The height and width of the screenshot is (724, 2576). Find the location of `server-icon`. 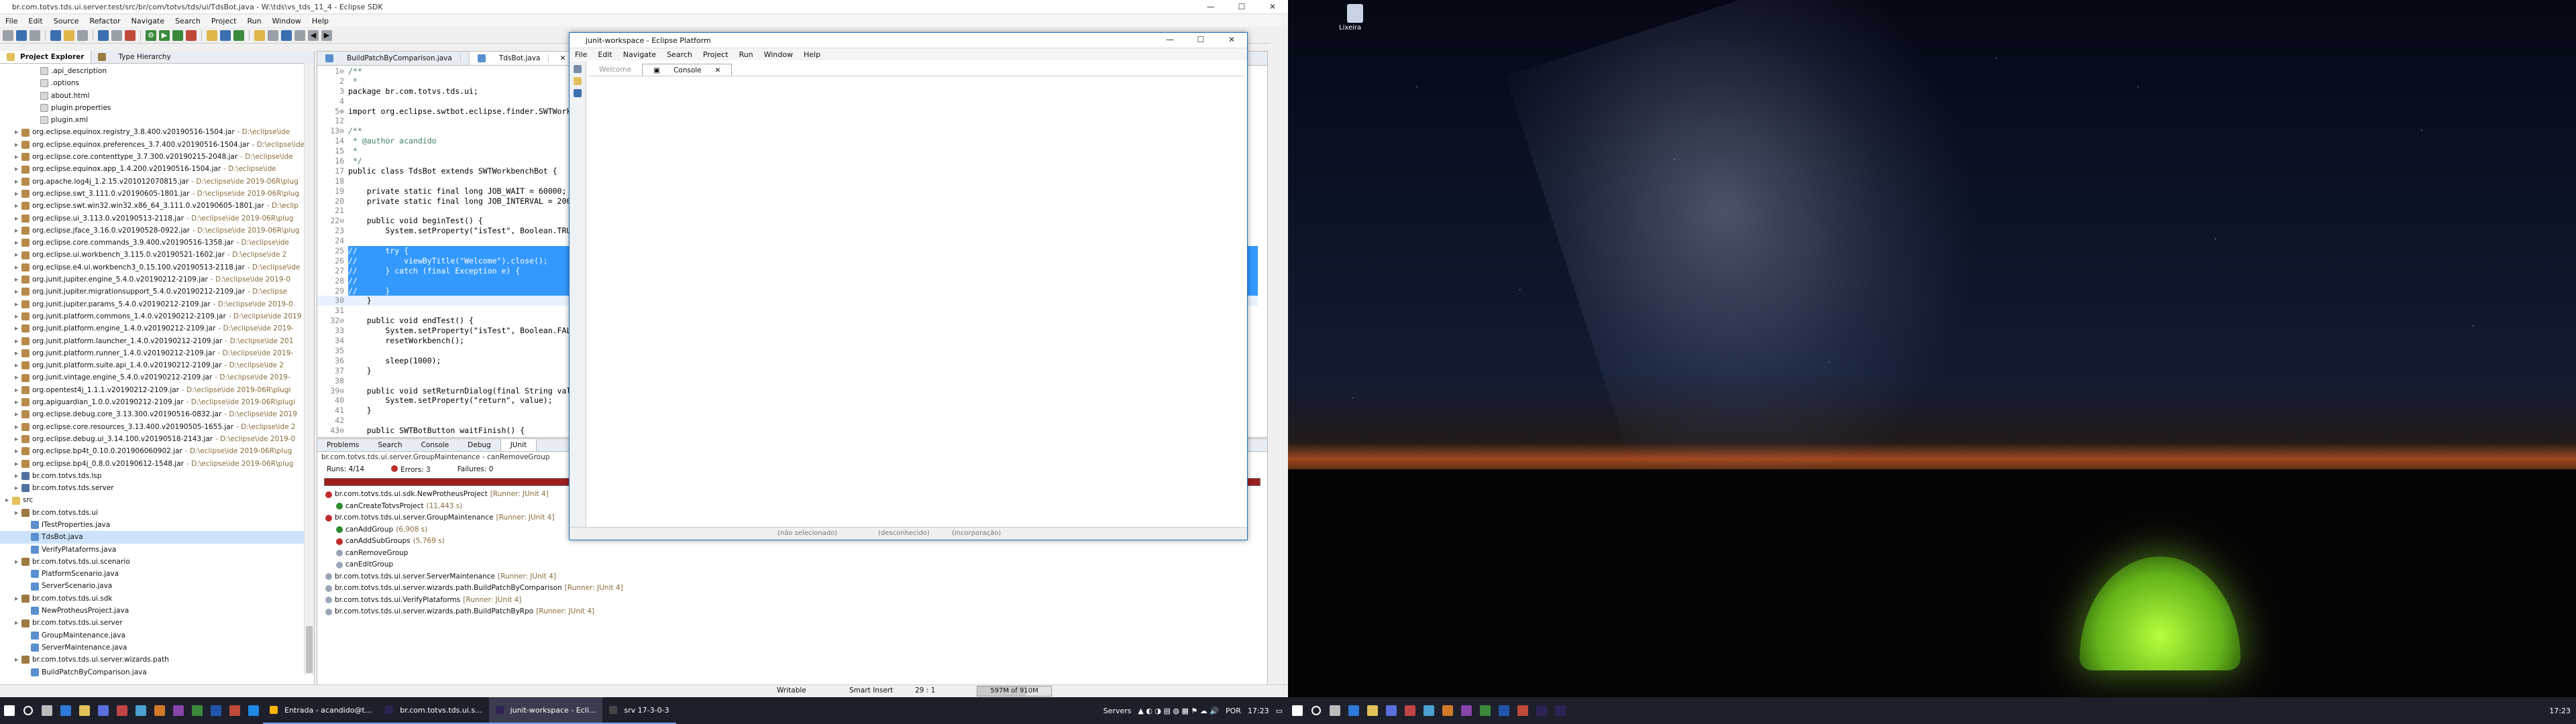

server-icon is located at coordinates (578, 69).